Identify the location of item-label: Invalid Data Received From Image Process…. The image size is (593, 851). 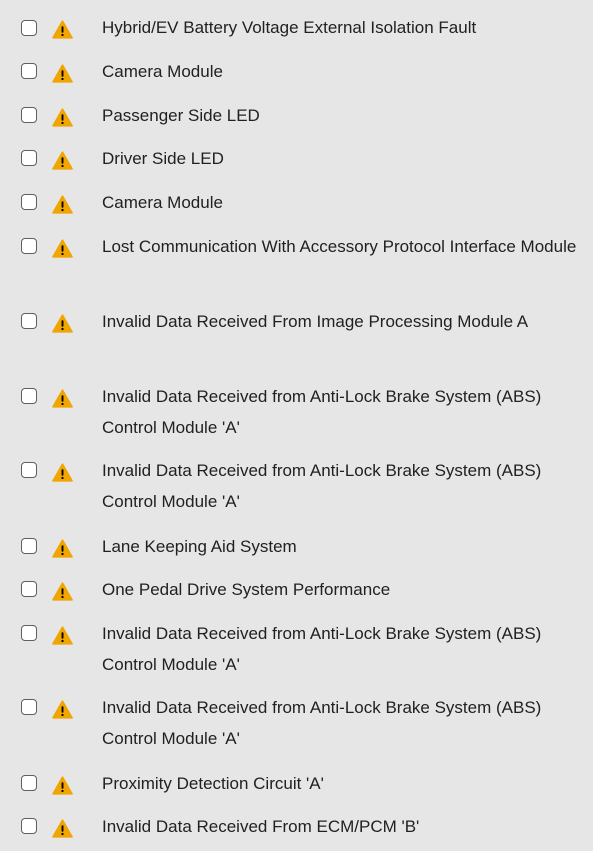
(315, 321).